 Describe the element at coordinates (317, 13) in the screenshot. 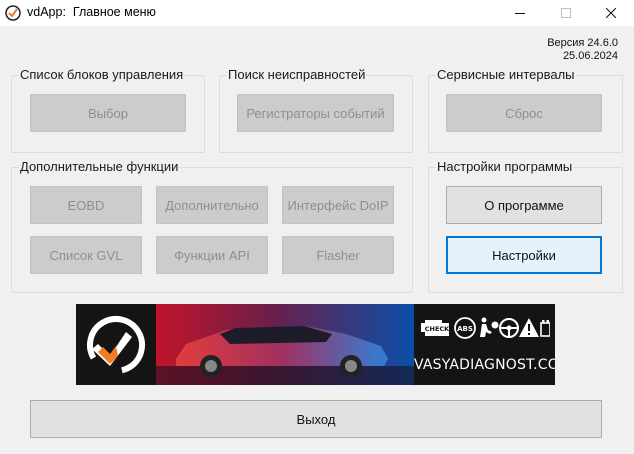

I see `title-bar: vdApp: Главное меню` at that location.